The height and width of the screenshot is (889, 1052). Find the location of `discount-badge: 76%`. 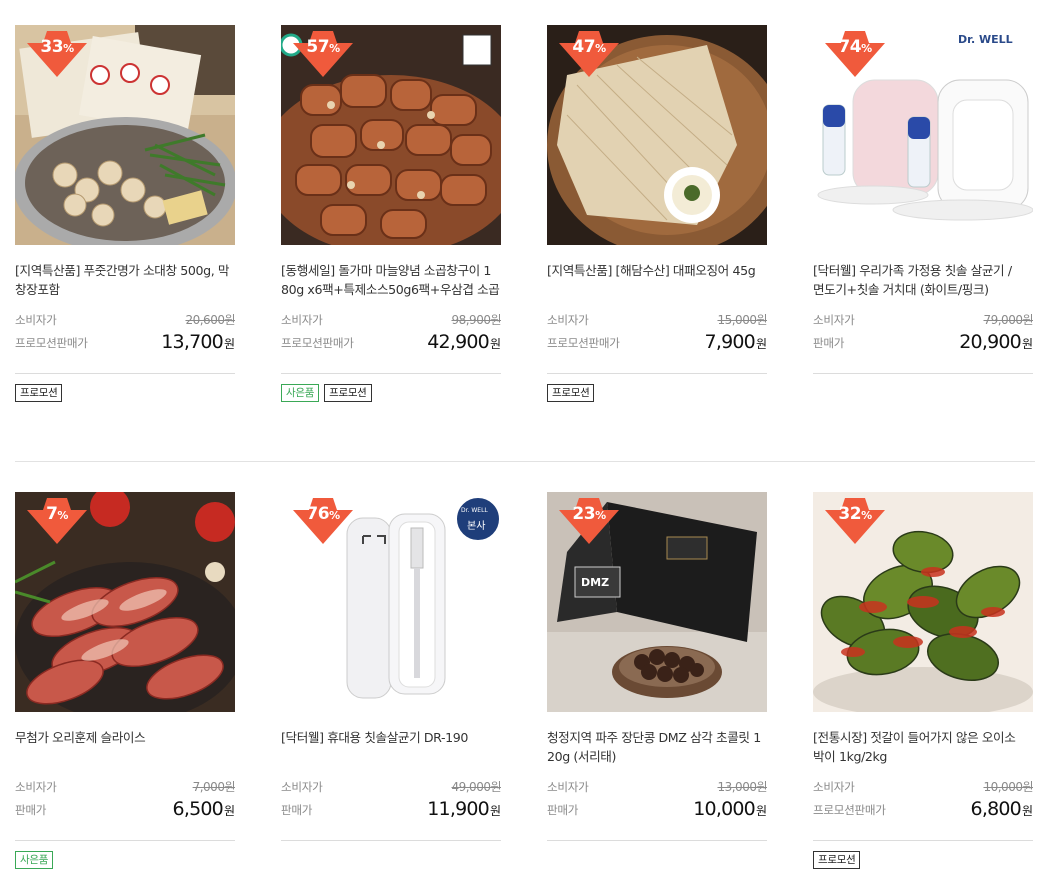

discount-badge: 76% is located at coordinates (323, 521).